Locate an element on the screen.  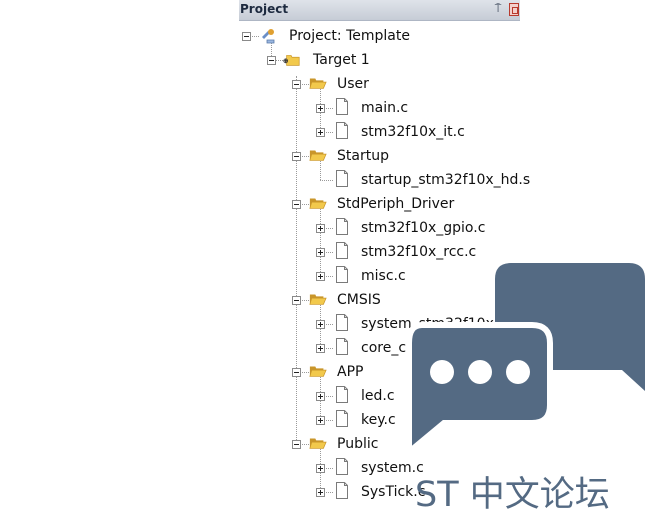
tree-file-item: stm32f10x_it.c is located at coordinates (379, 132).